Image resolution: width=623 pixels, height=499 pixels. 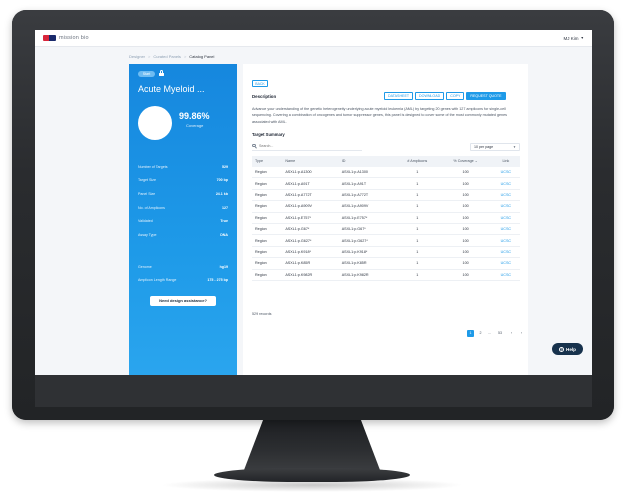 What do you see at coordinates (367, 161) in the screenshot?
I see `column-header-id: ID` at bounding box center [367, 161].